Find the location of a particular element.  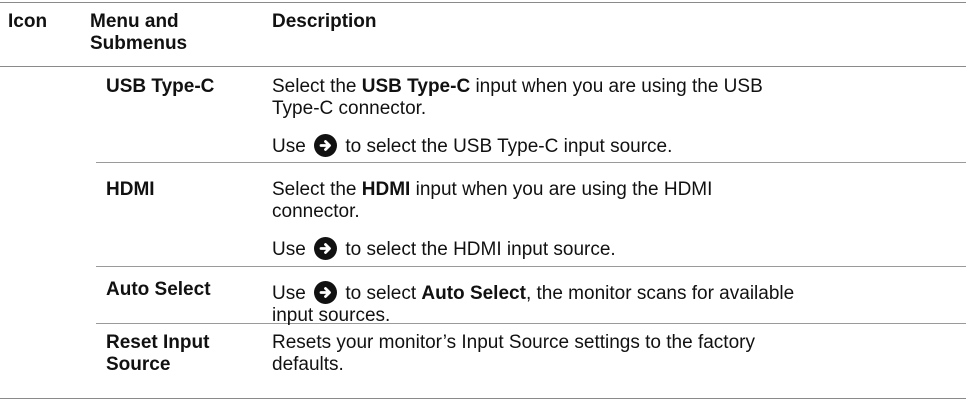

hdmi-use-line: Use to select the HDMI input source. is located at coordinates (444, 248).